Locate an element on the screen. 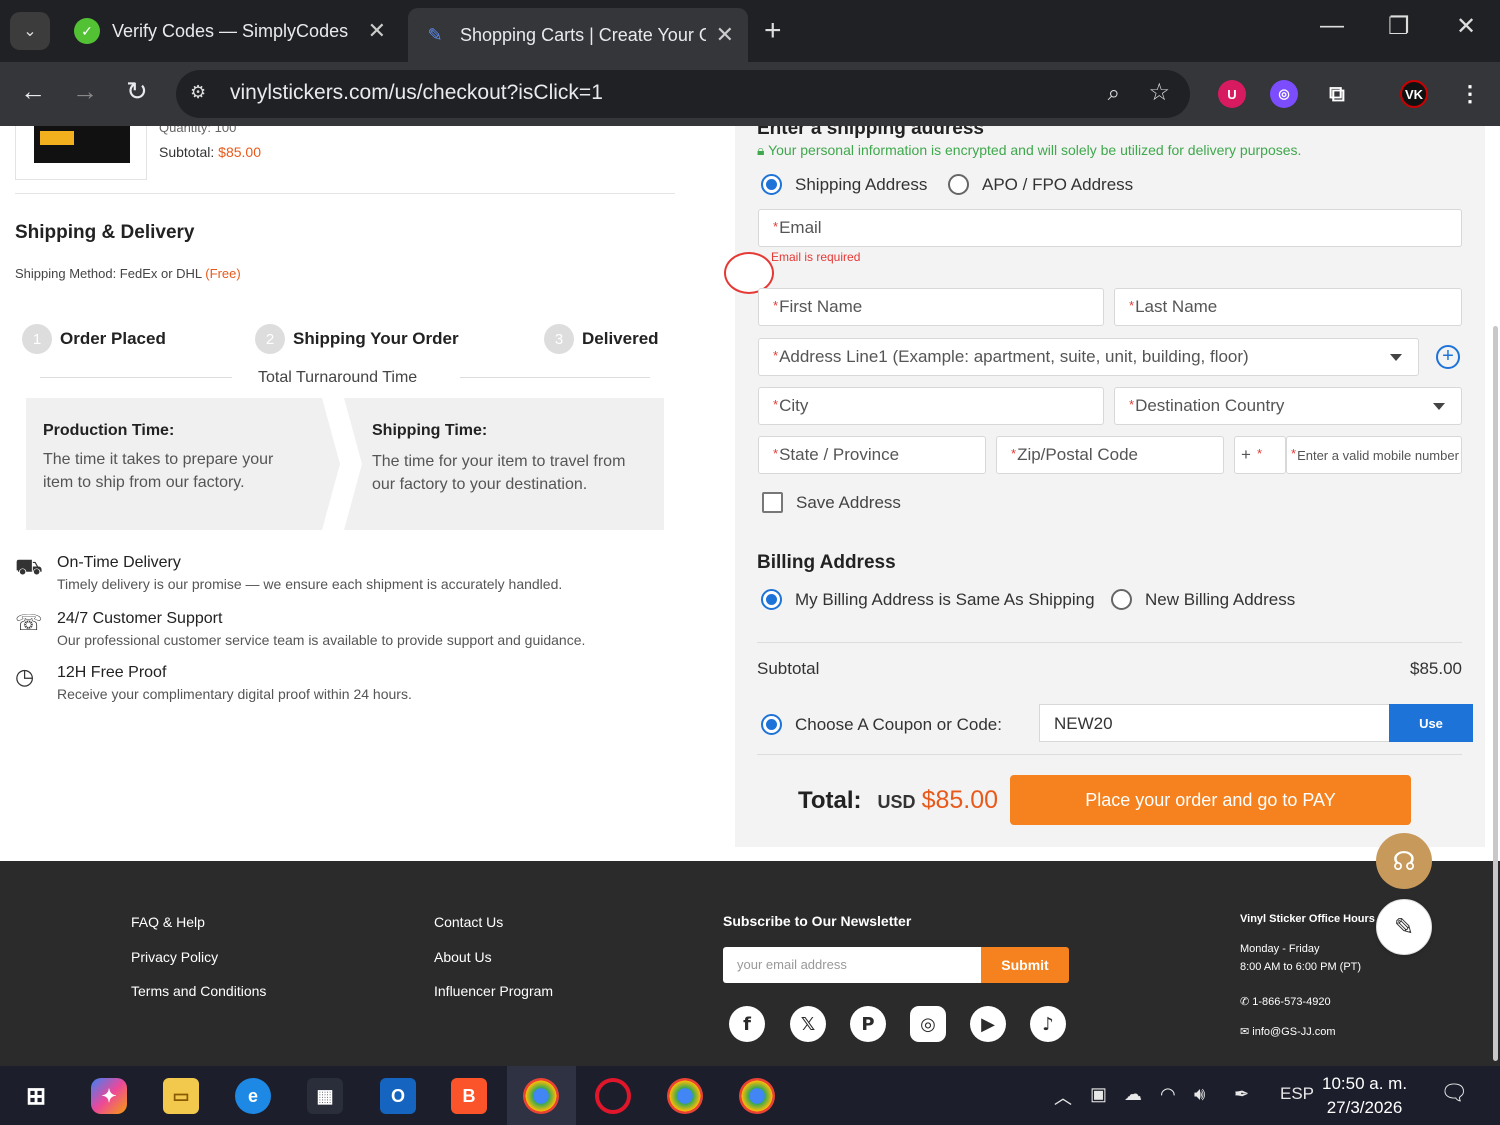 The width and height of the screenshot is (1500, 1125). url-text: vinylstickers.com/us/checkout?isClick=1 is located at coordinates (416, 93).